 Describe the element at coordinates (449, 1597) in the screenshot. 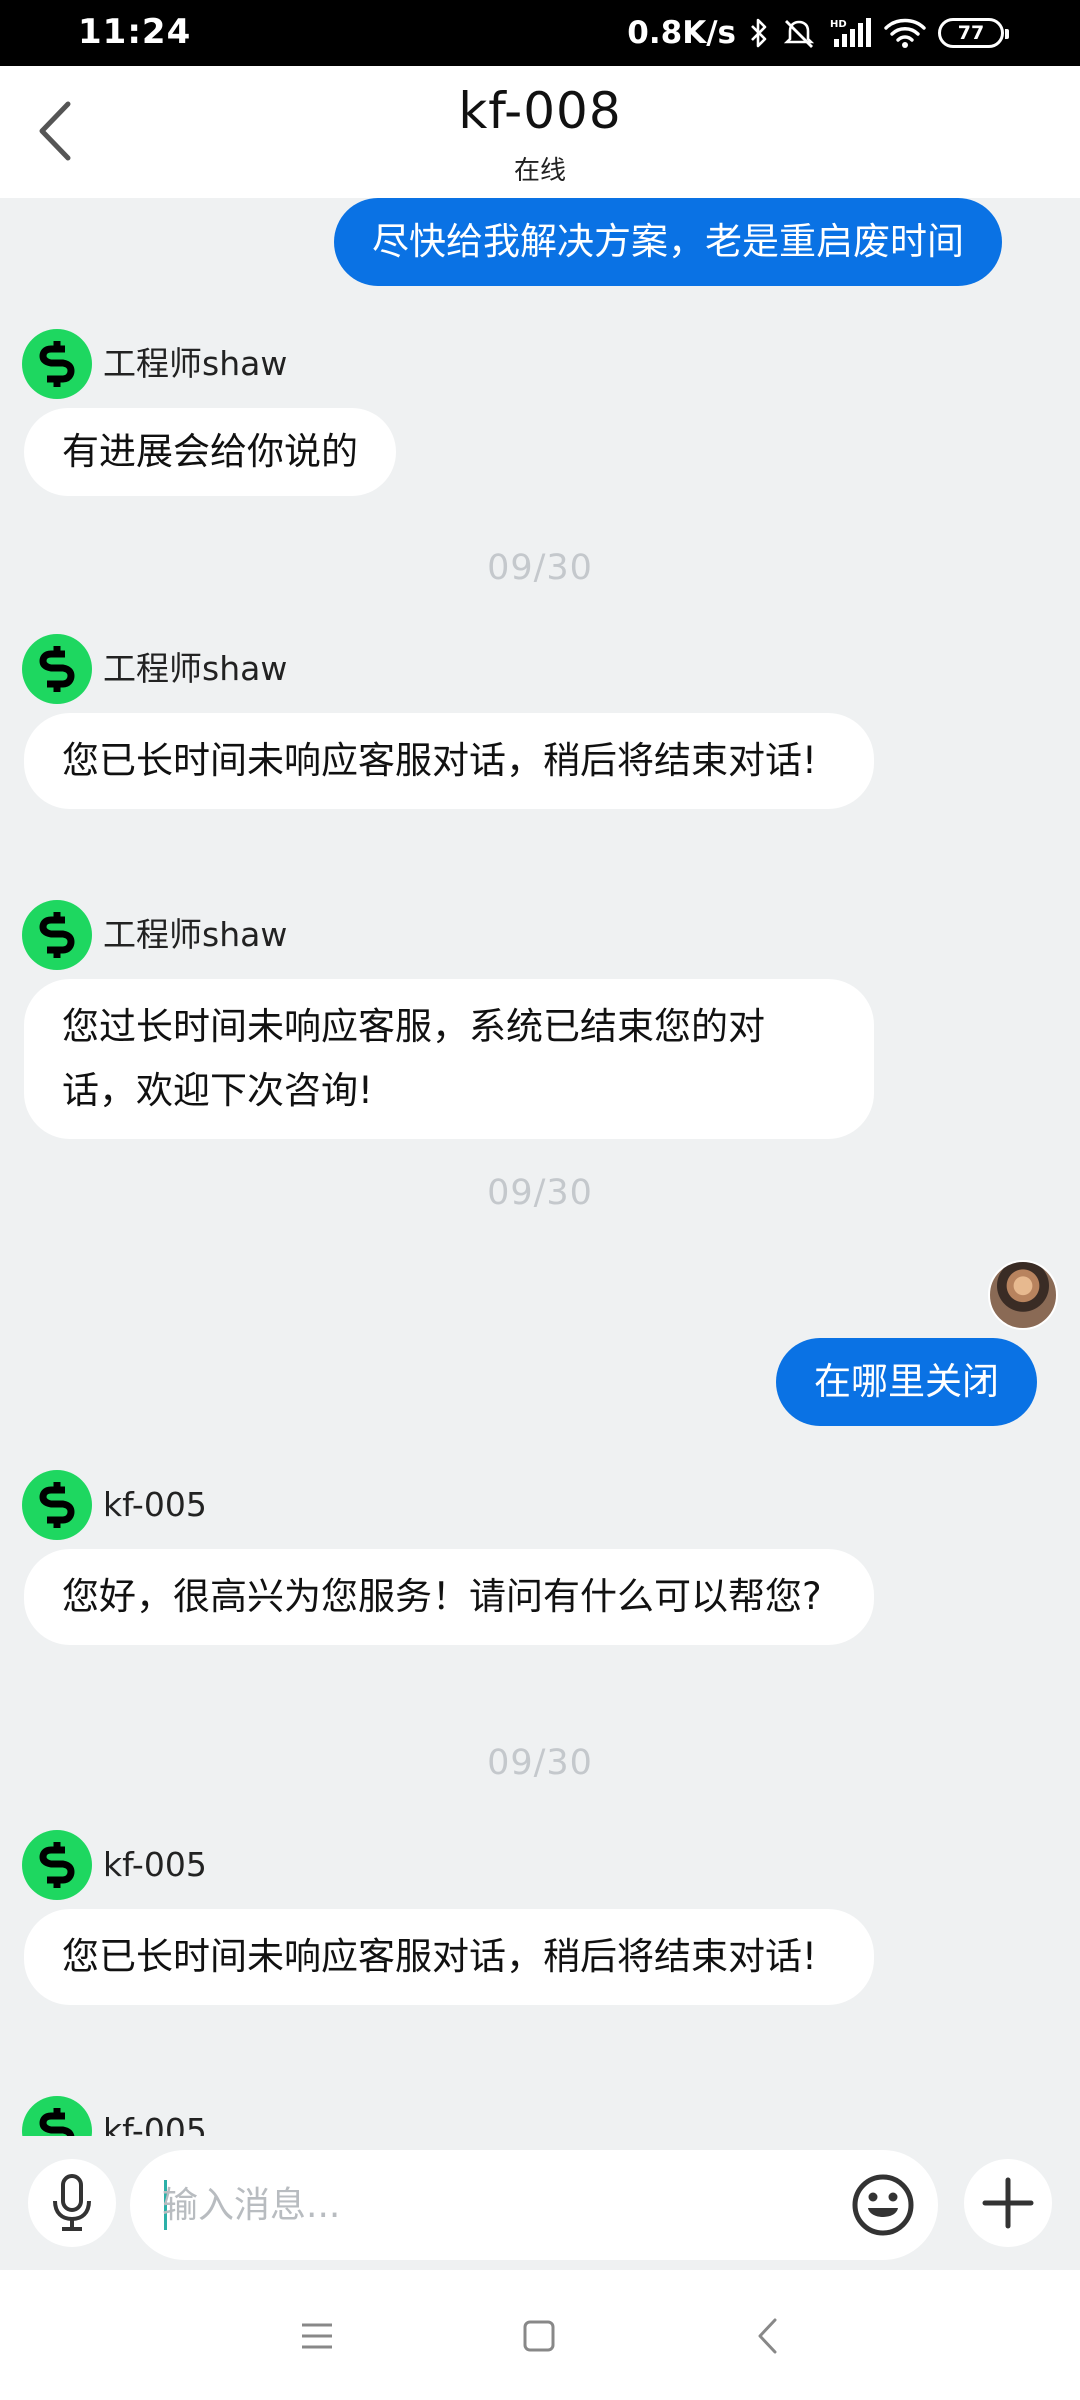

I see `incoming-message: 您好，很高兴为您服务！请问有什么可以帮您?` at that location.